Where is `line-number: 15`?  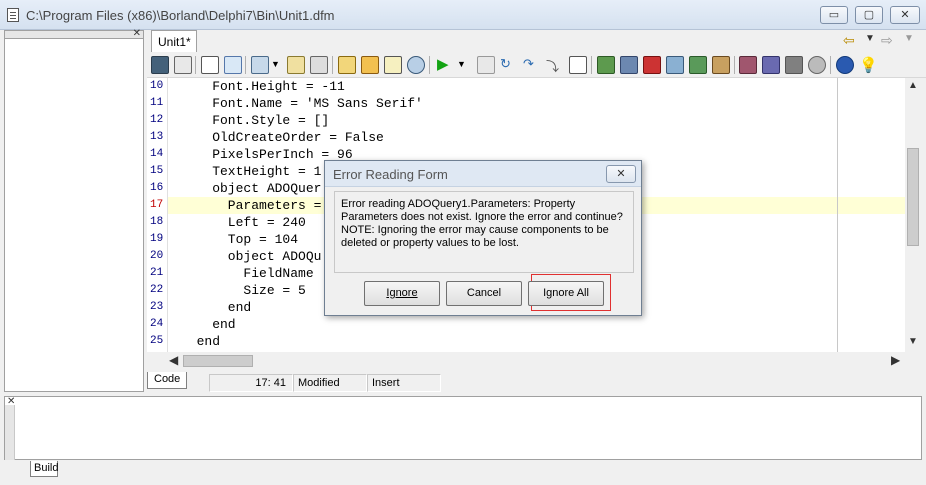
line-number: 15 is located at coordinates (157, 171).